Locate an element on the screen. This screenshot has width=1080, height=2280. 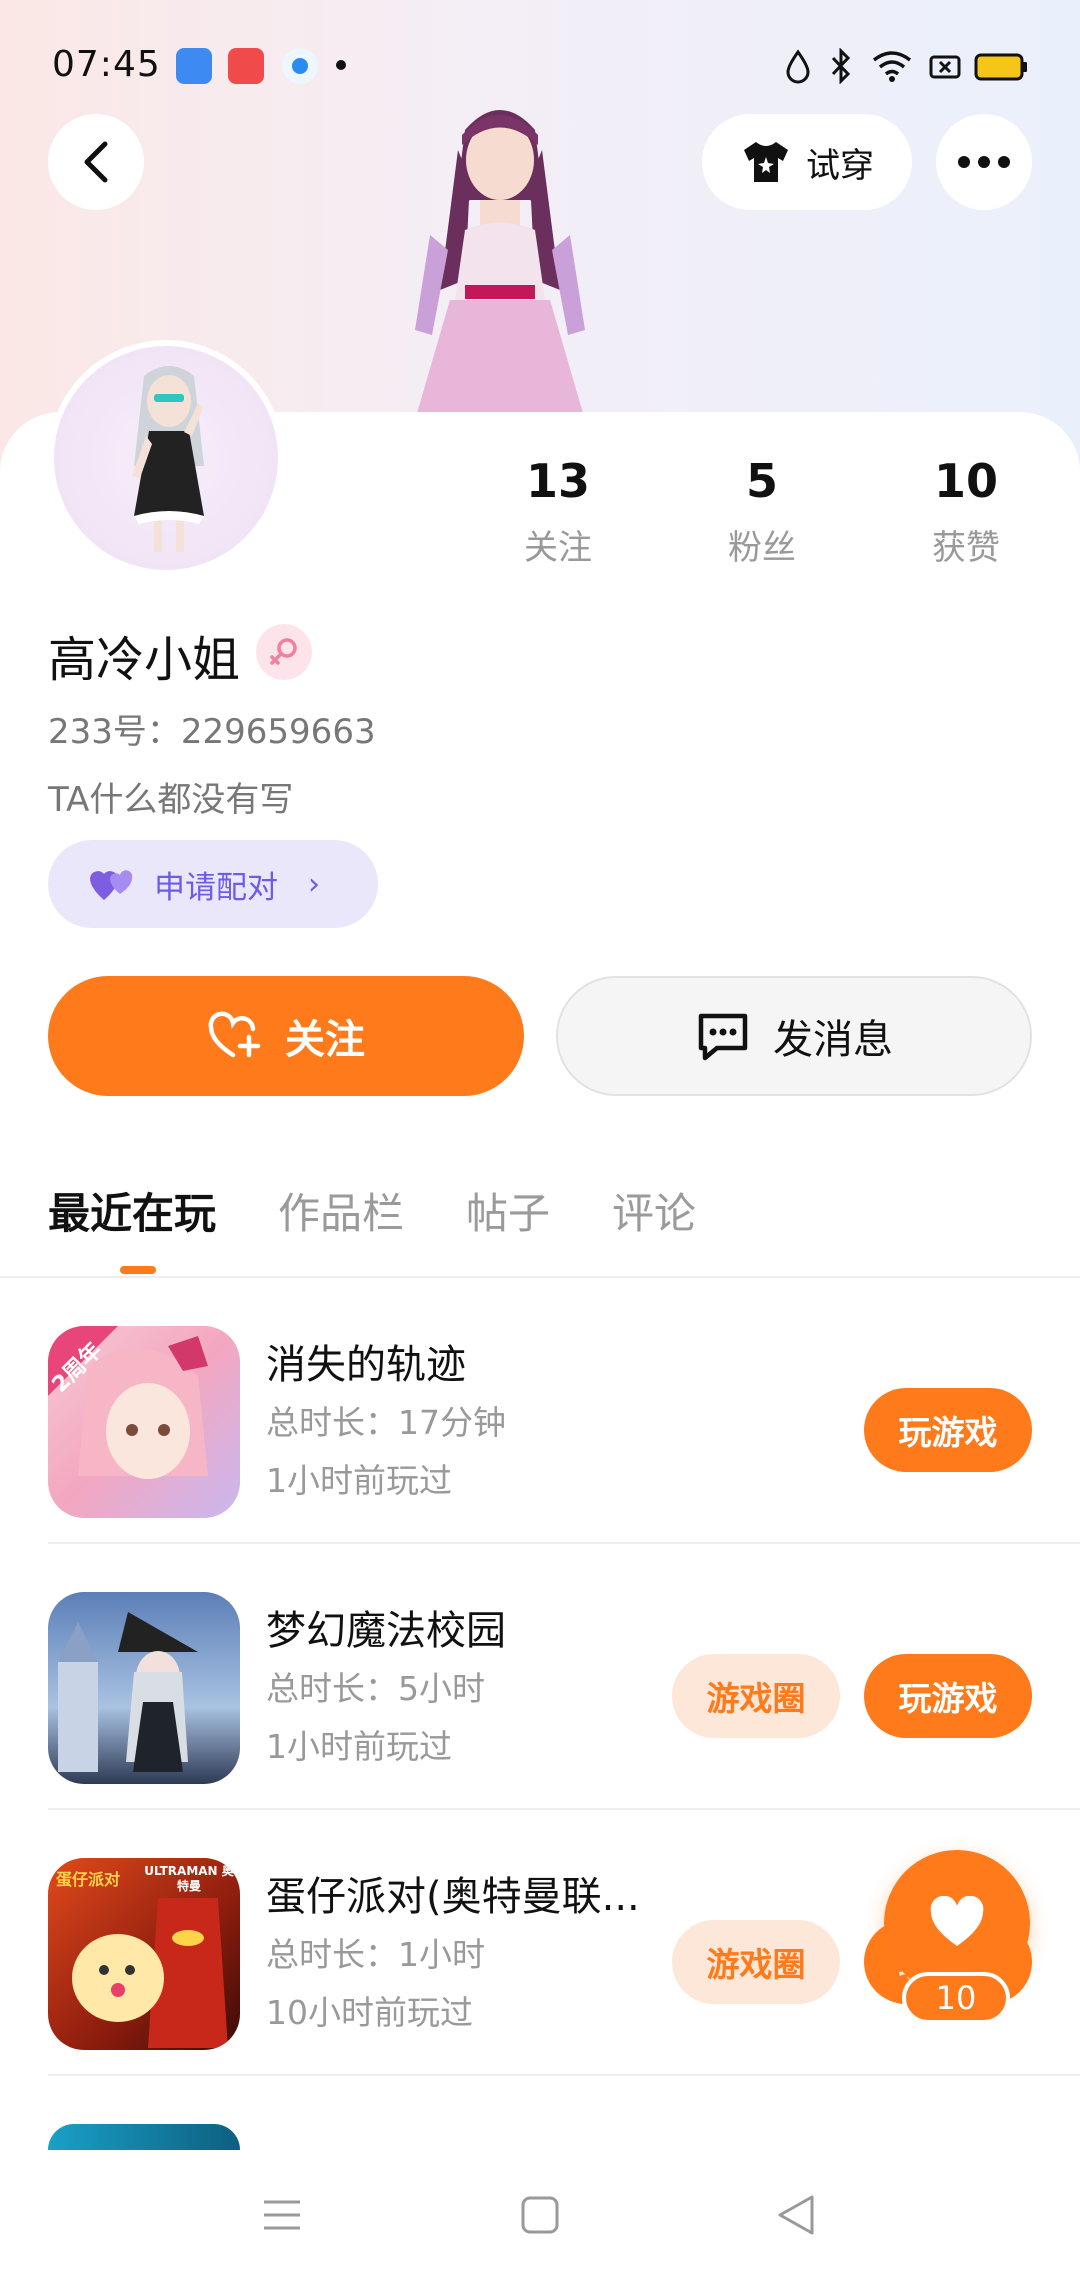
game-icon-vanished-track: 2周年 is located at coordinates (144, 1422).